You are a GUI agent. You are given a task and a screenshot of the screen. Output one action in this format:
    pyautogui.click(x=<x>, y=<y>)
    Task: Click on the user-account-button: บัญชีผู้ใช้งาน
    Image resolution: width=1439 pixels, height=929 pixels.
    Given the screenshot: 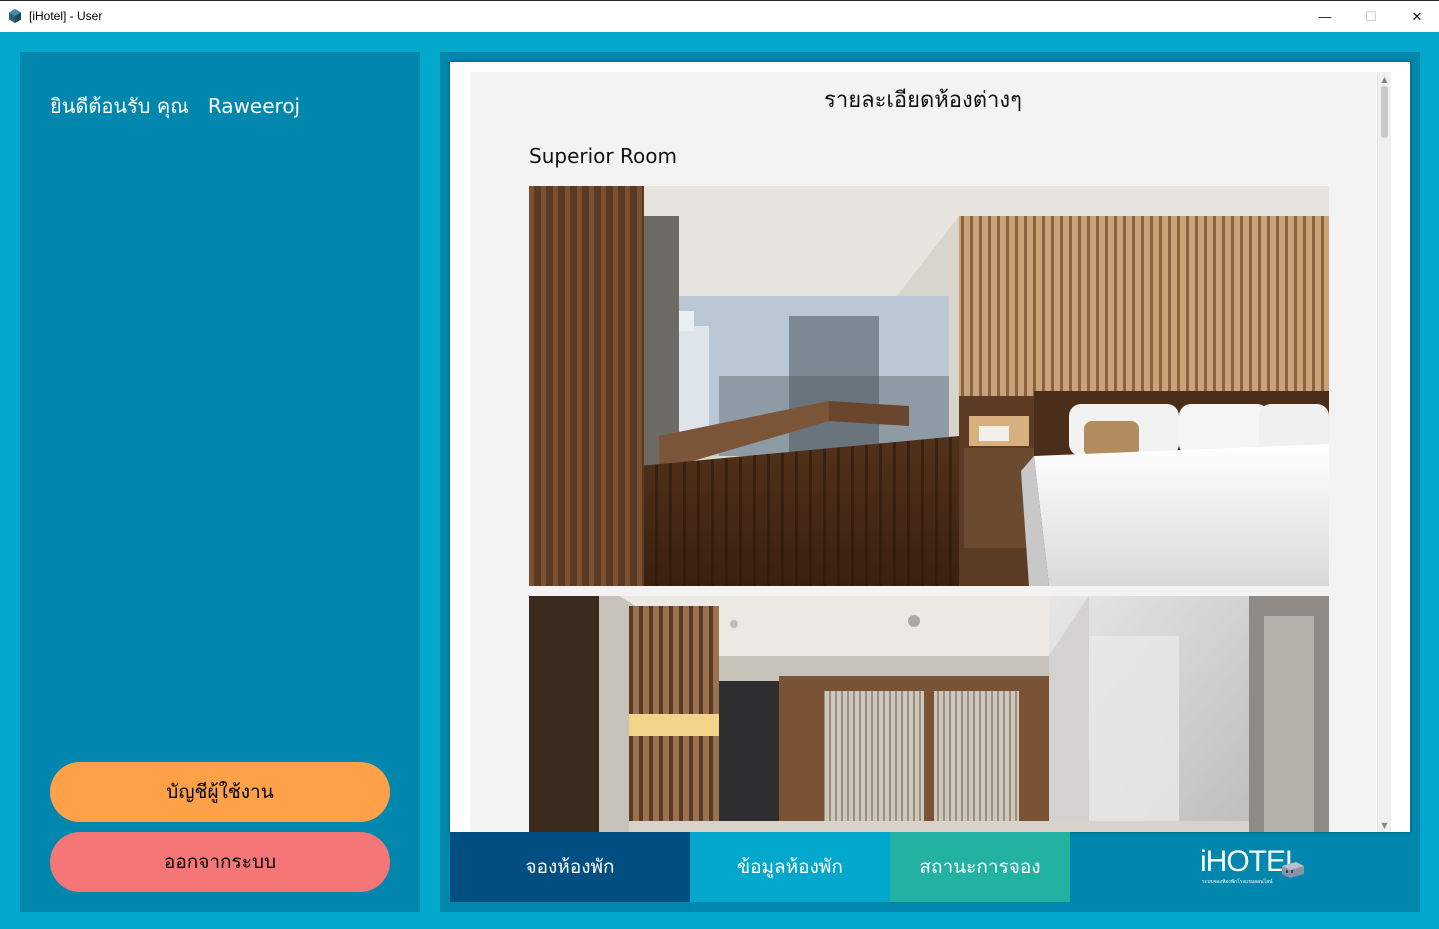 What is the action you would take?
    pyautogui.click(x=220, y=792)
    